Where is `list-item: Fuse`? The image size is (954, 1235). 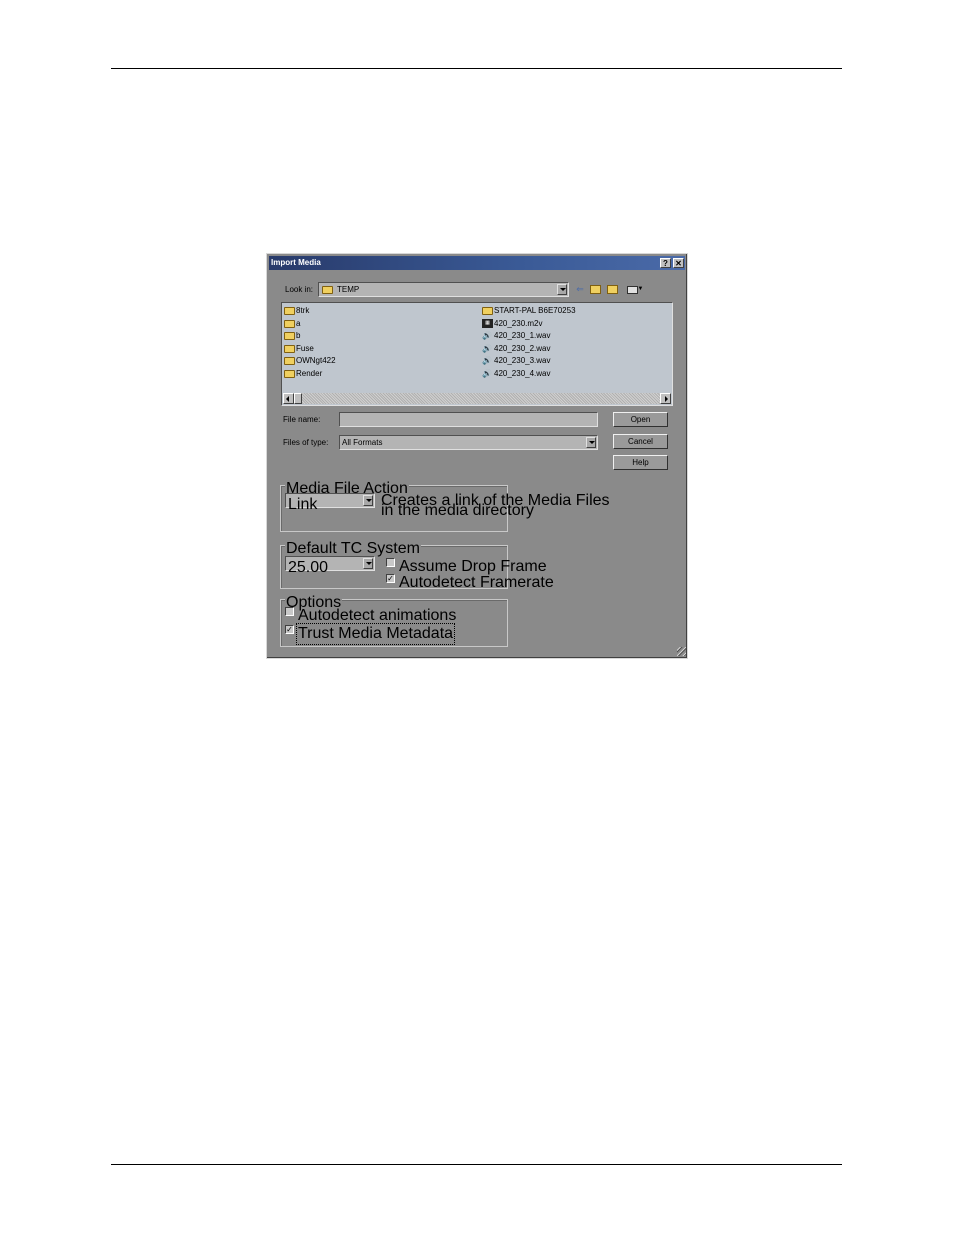 list-item: Fuse is located at coordinates (299, 350).